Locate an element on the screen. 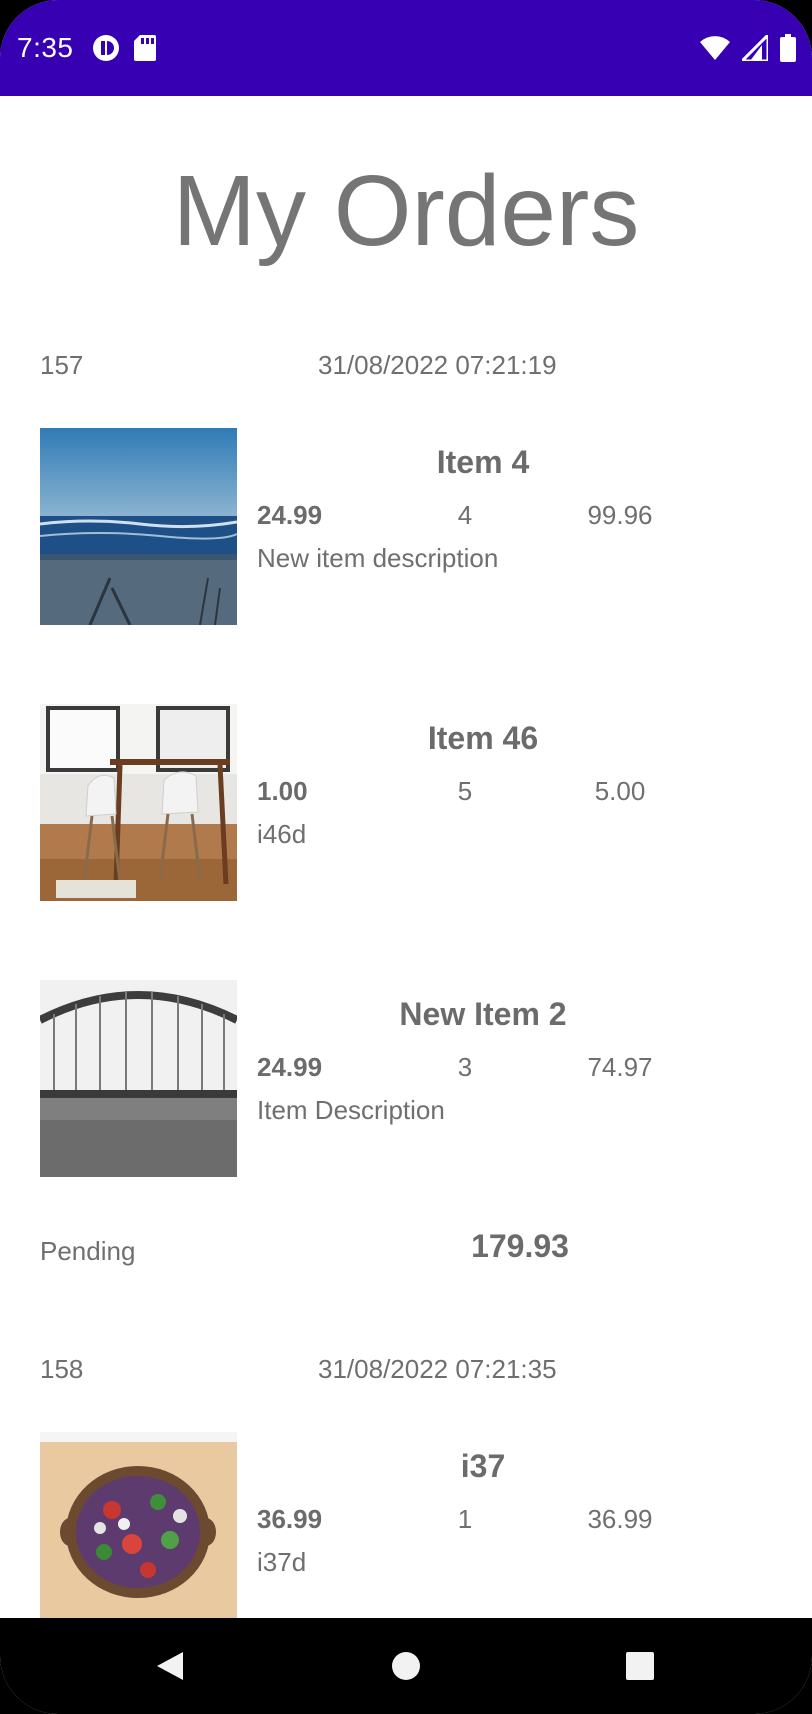  order-status: Pending is located at coordinates (88, 1251).